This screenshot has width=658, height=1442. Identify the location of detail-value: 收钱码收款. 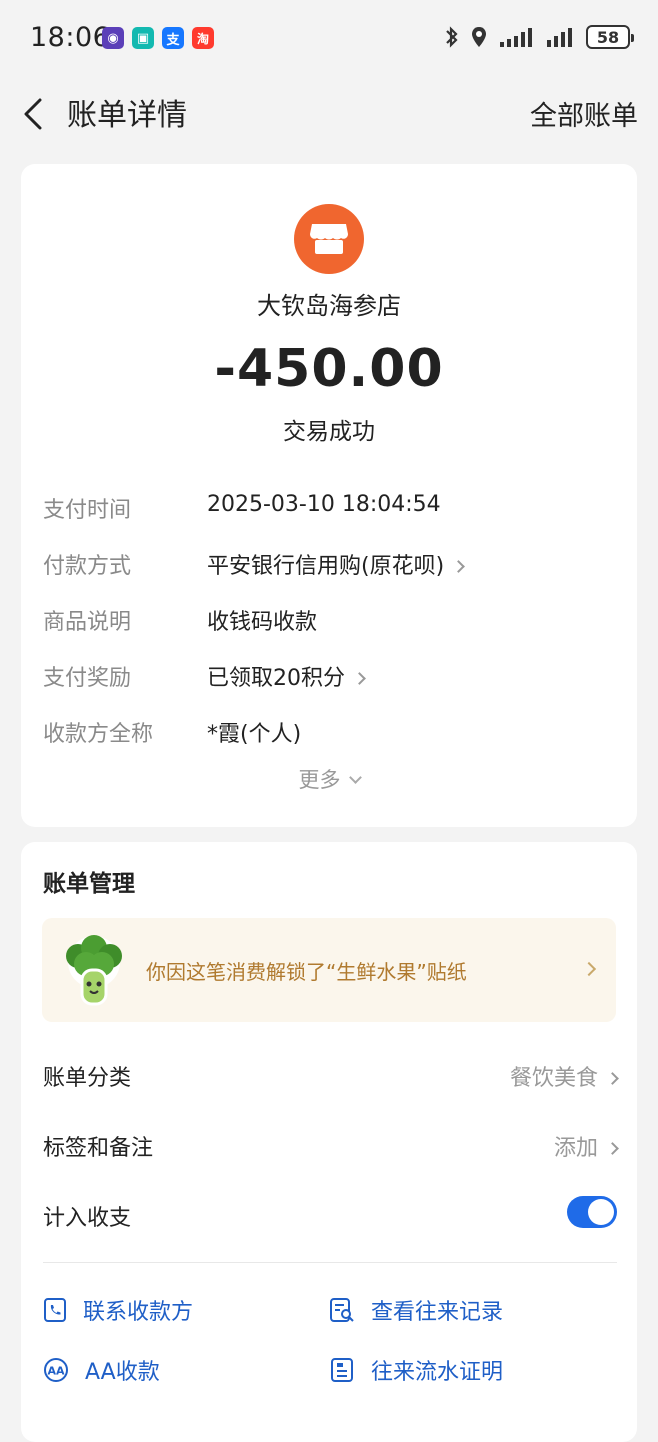
(262, 622).